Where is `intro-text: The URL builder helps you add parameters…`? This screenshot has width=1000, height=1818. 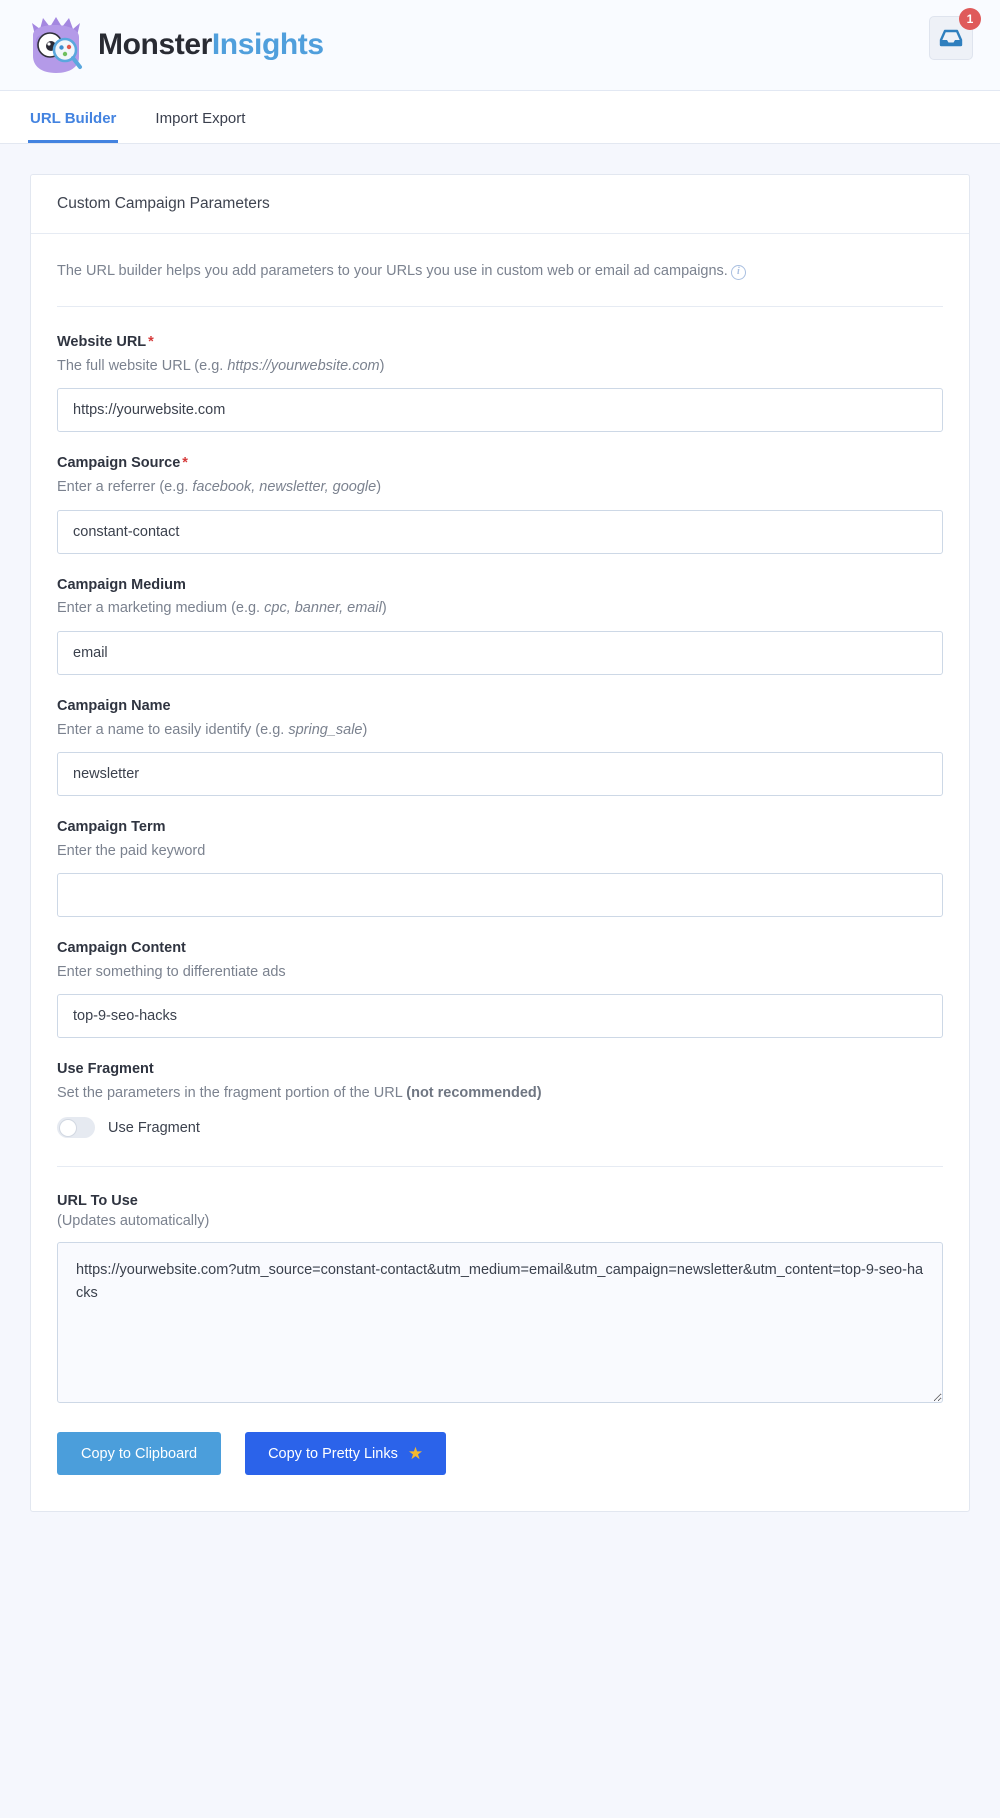
intro-text: The URL builder helps you add parameters… is located at coordinates (500, 284).